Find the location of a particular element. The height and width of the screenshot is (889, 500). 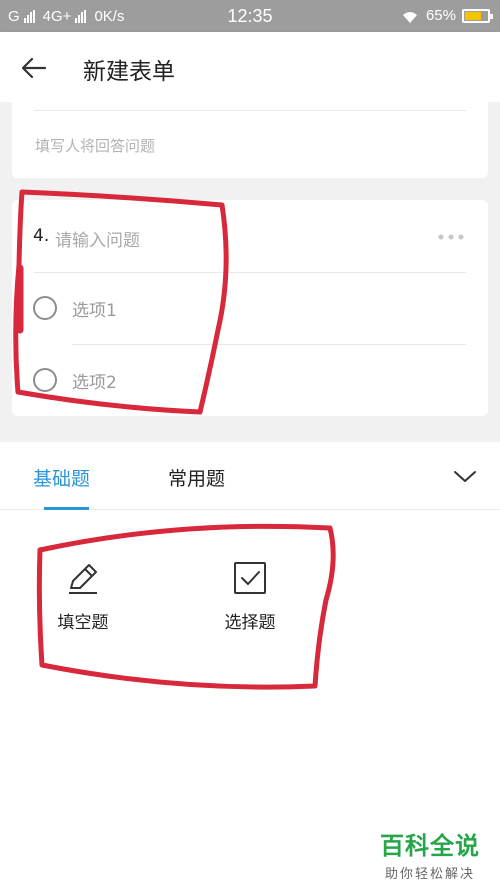

active-tab-indicator is located at coordinates (66, 508).